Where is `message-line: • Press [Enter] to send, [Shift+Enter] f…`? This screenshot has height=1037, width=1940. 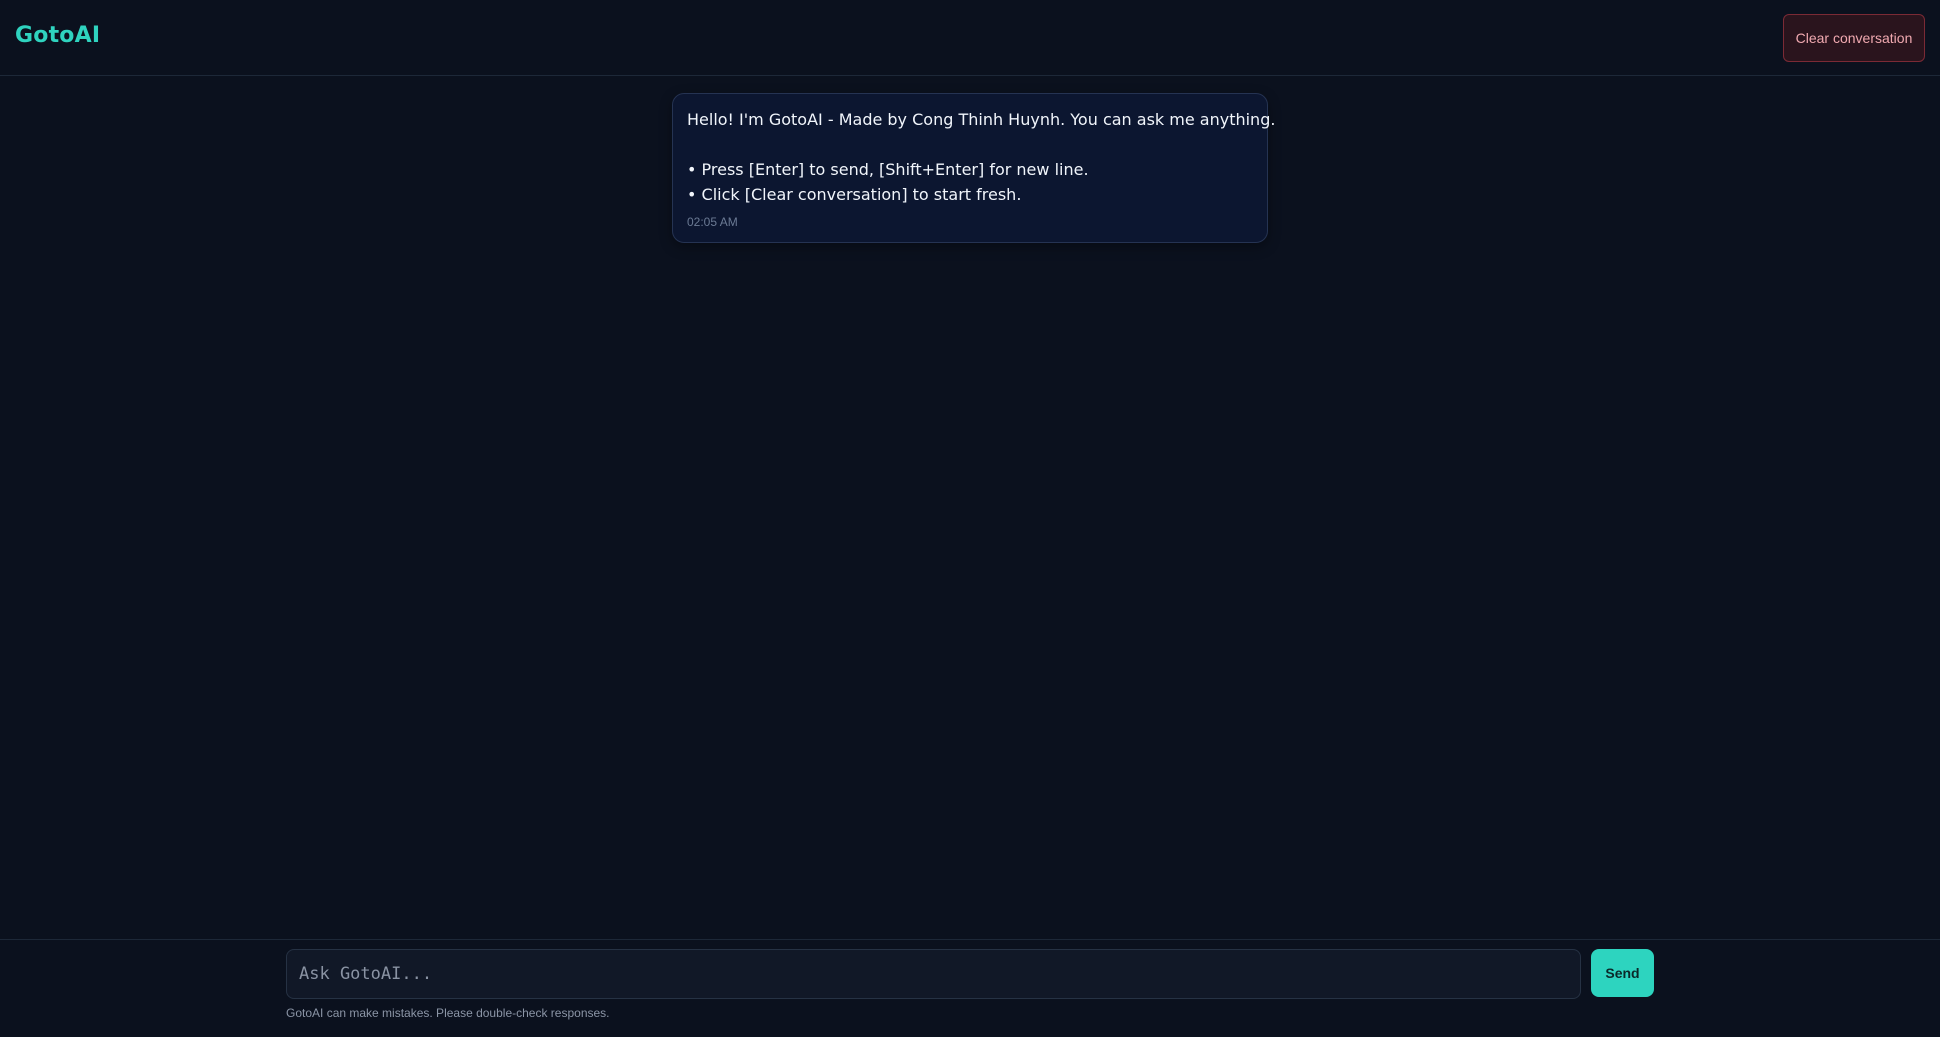 message-line: • Press [Enter] to send, [Shift+Enter] f… is located at coordinates (888, 169).